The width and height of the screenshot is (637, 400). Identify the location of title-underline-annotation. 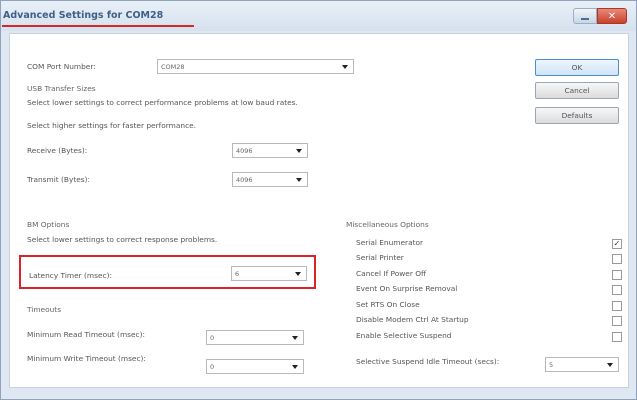
(98, 26).